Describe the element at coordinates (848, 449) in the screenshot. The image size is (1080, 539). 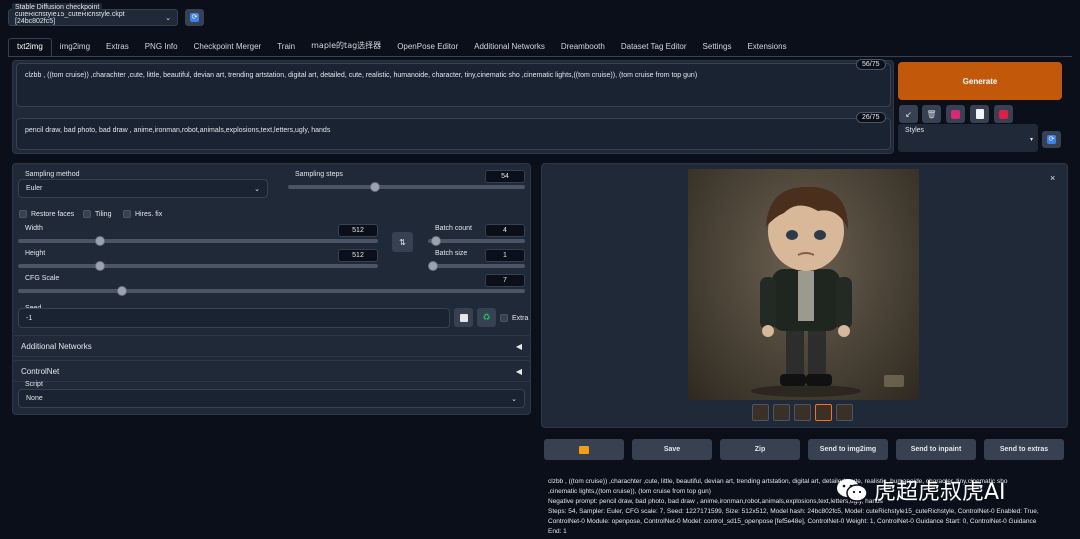
I see `send-to-img2img-button: Send to img2img` at that location.